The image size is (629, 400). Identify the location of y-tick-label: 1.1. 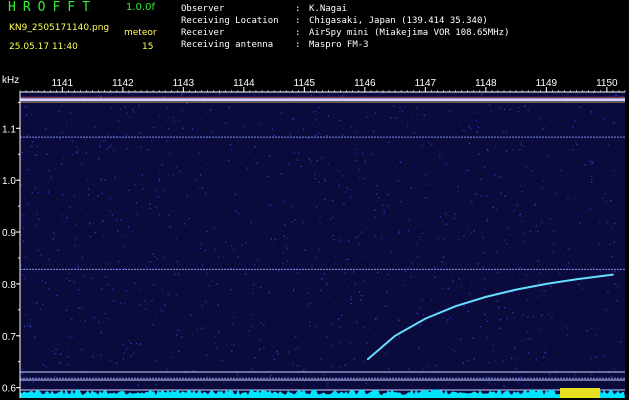
(9, 129).